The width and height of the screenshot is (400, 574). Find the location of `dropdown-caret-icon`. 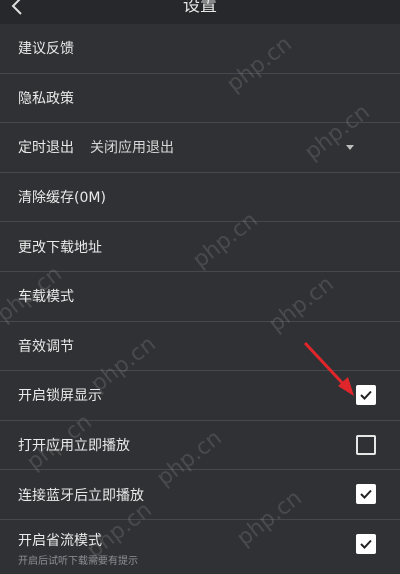

dropdown-caret-icon is located at coordinates (350, 148).